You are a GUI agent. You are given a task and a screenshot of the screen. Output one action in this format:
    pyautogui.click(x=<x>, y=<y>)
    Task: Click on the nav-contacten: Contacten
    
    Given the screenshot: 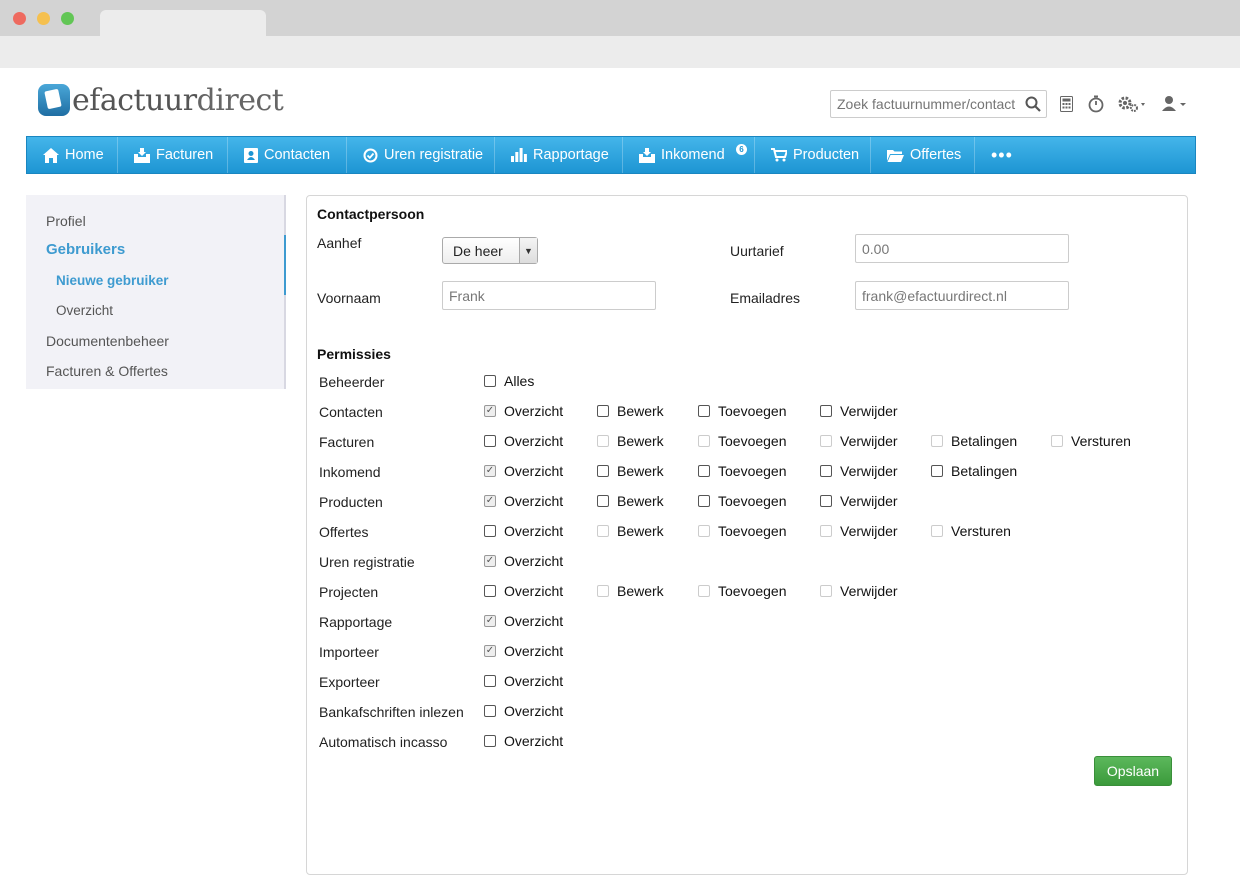 What is the action you would take?
    pyautogui.click(x=287, y=155)
    